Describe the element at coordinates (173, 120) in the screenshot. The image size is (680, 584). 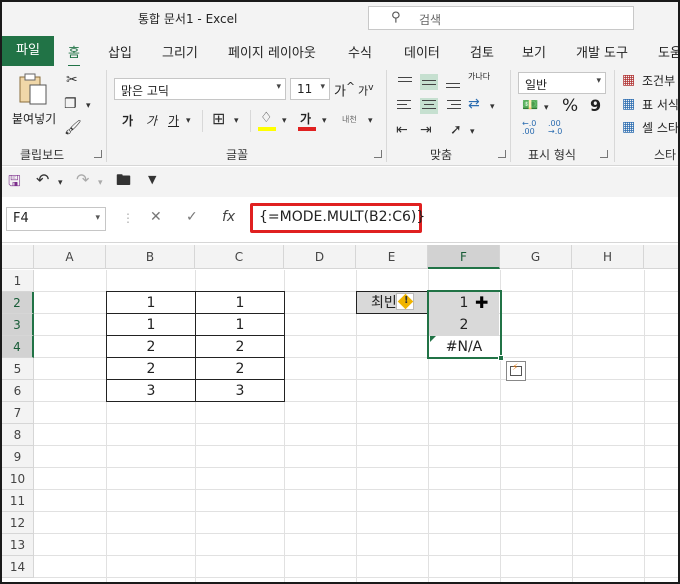
I see `underline-button: 가` at that location.